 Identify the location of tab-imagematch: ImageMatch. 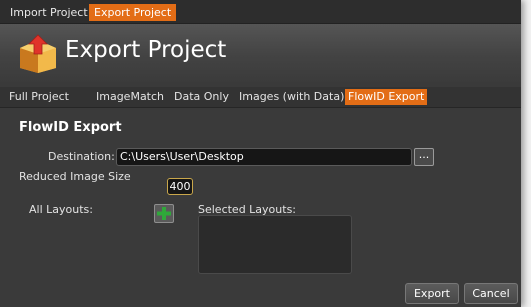
(130, 97).